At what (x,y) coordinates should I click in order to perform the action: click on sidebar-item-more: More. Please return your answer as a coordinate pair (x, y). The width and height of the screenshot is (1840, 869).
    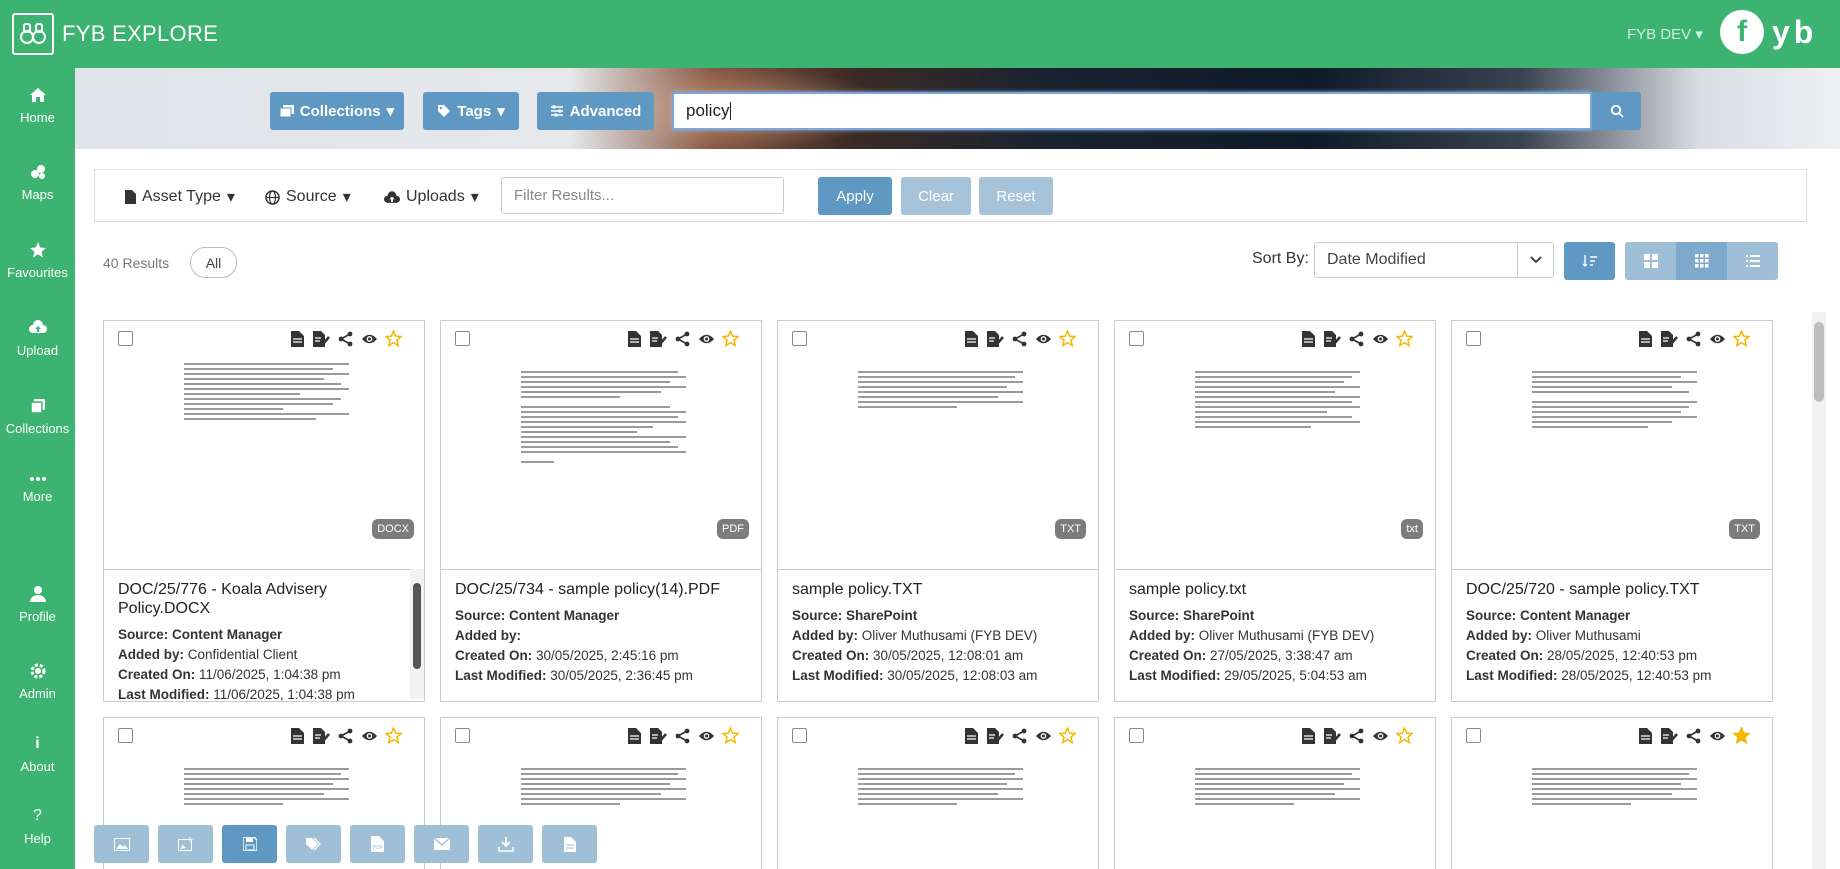
    Looking at the image, I should click on (37, 489).